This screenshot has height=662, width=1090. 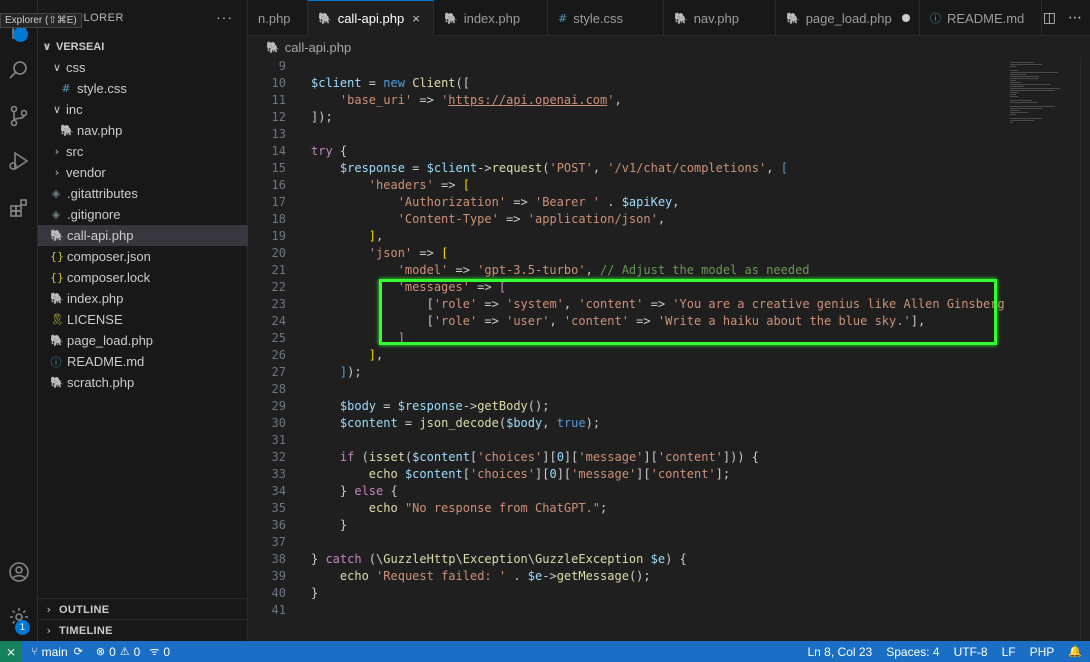 What do you see at coordinates (840, 652) in the screenshot?
I see `cursor-position: Ln 8, Col 23` at bounding box center [840, 652].